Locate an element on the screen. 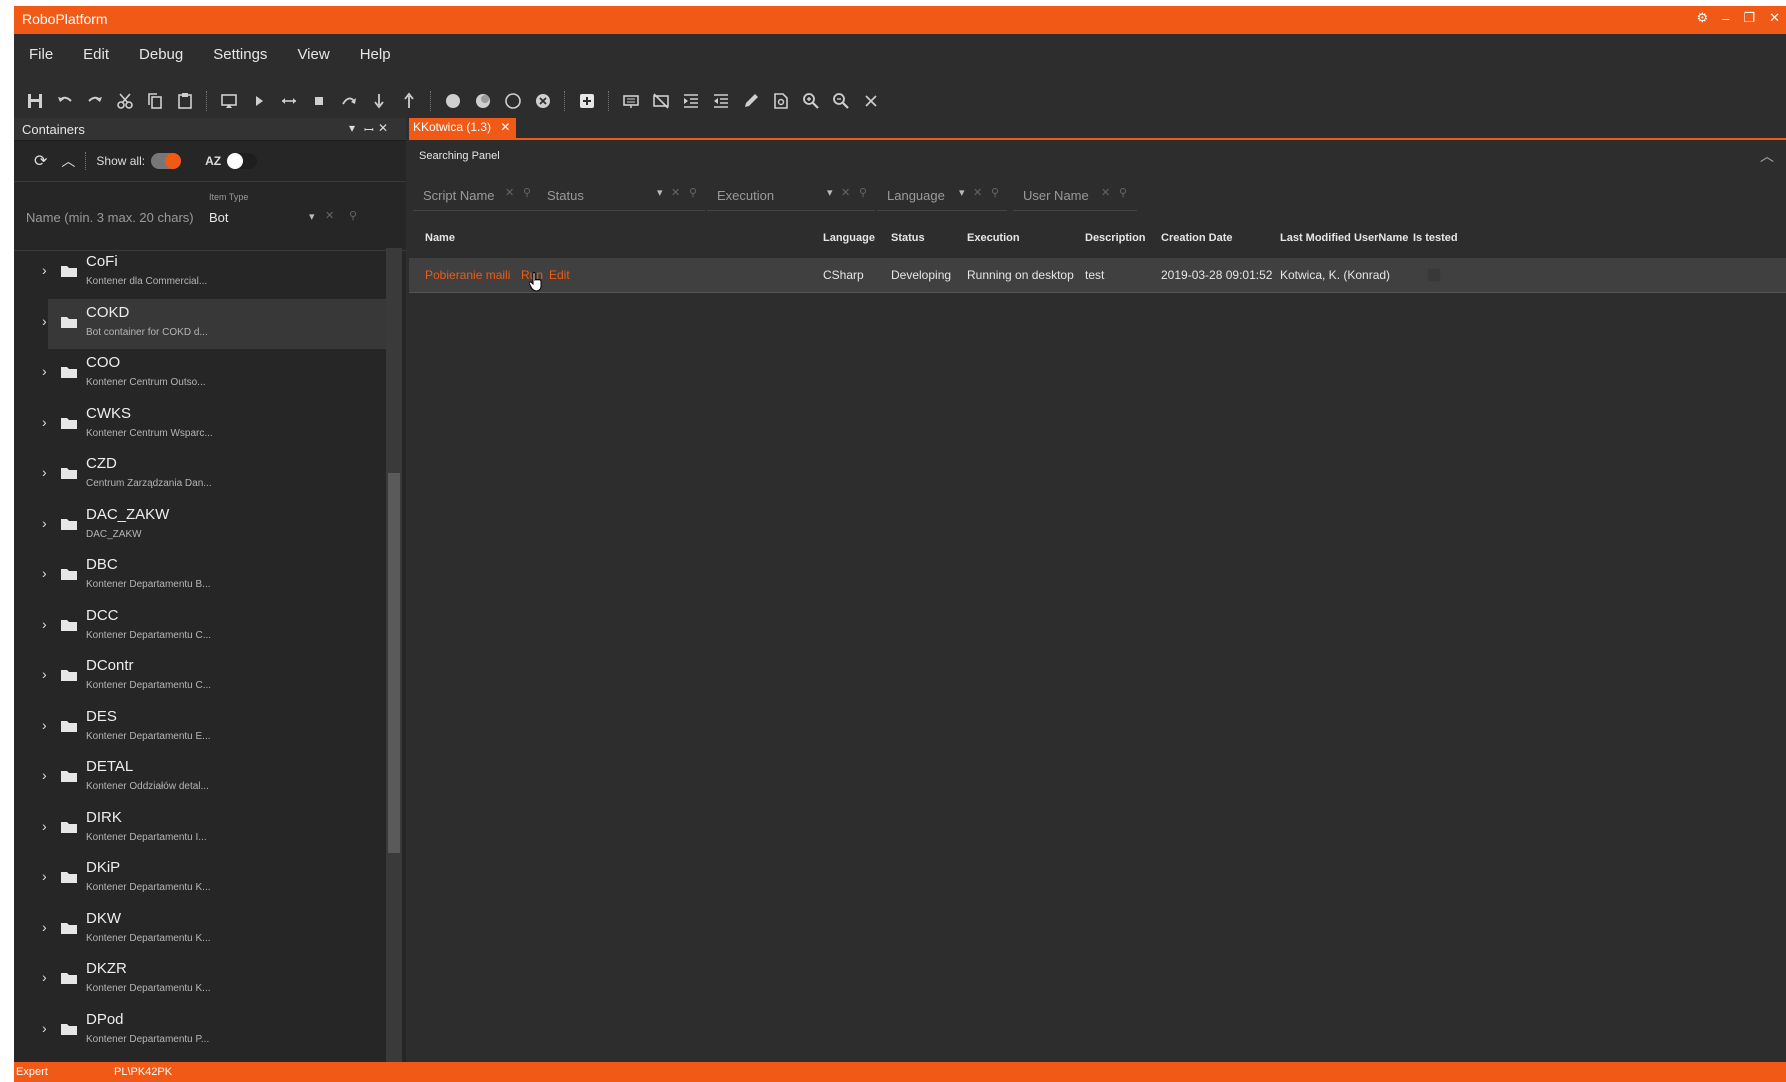  scrollbar-thumb is located at coordinates (394, 663).